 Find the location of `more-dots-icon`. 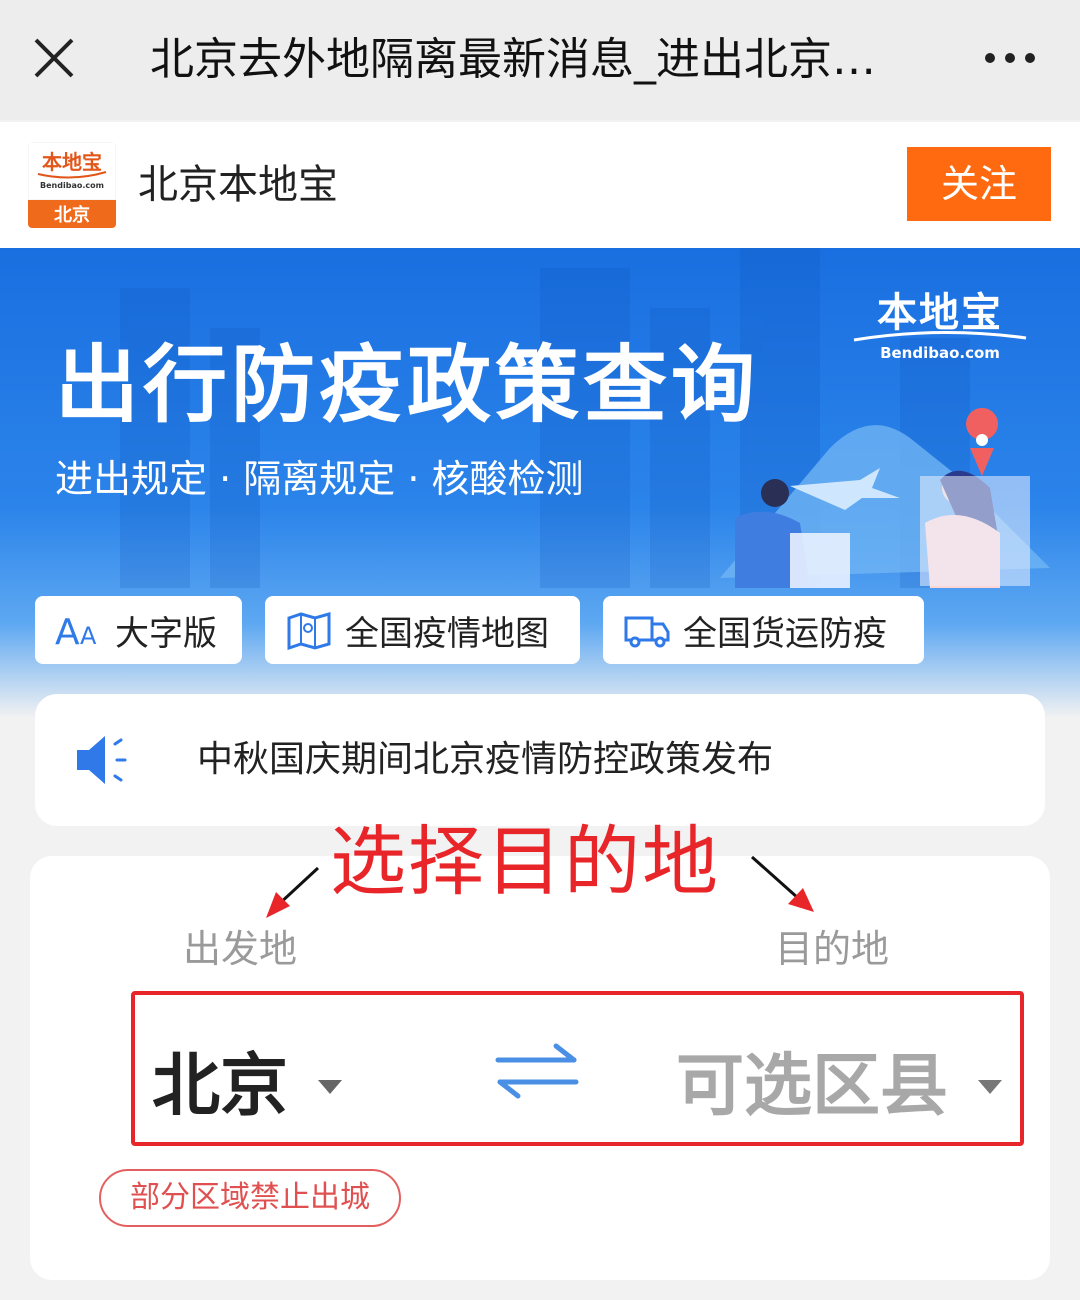

more-dots-icon is located at coordinates (1010, 58).